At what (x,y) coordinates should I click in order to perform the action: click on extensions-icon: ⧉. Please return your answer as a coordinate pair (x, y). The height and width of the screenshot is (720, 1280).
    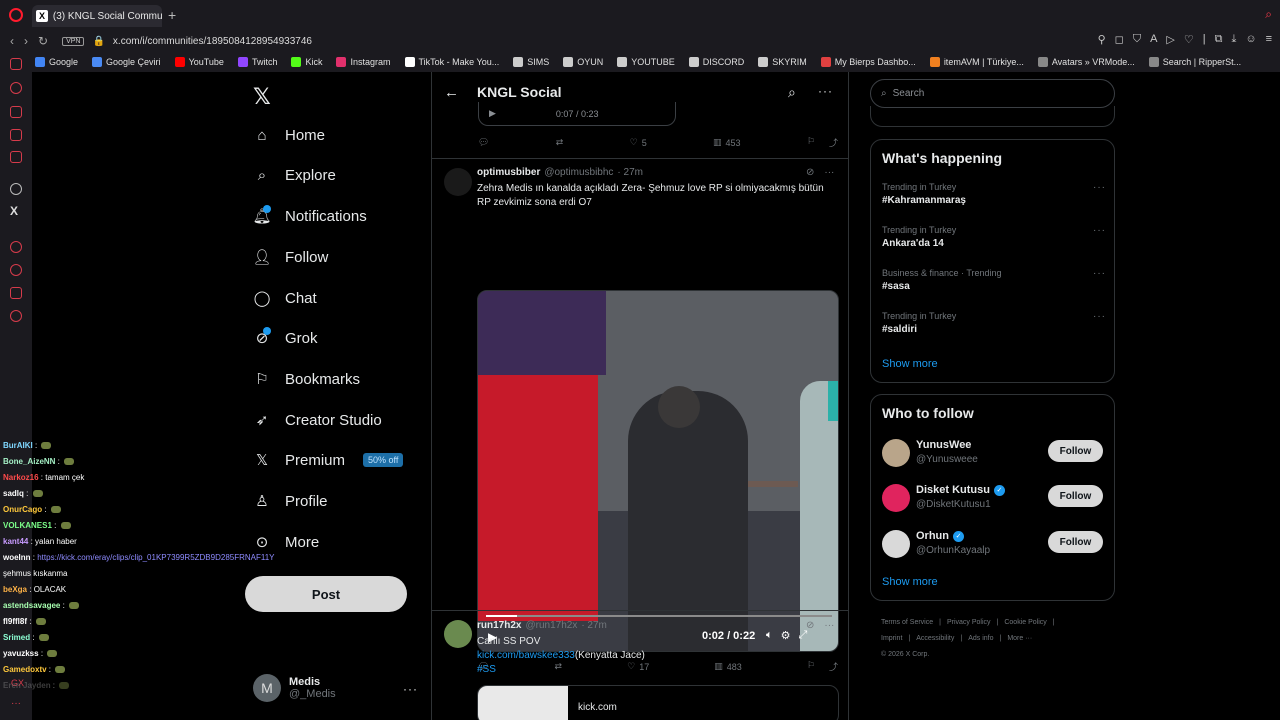
    Looking at the image, I should click on (1219, 39).